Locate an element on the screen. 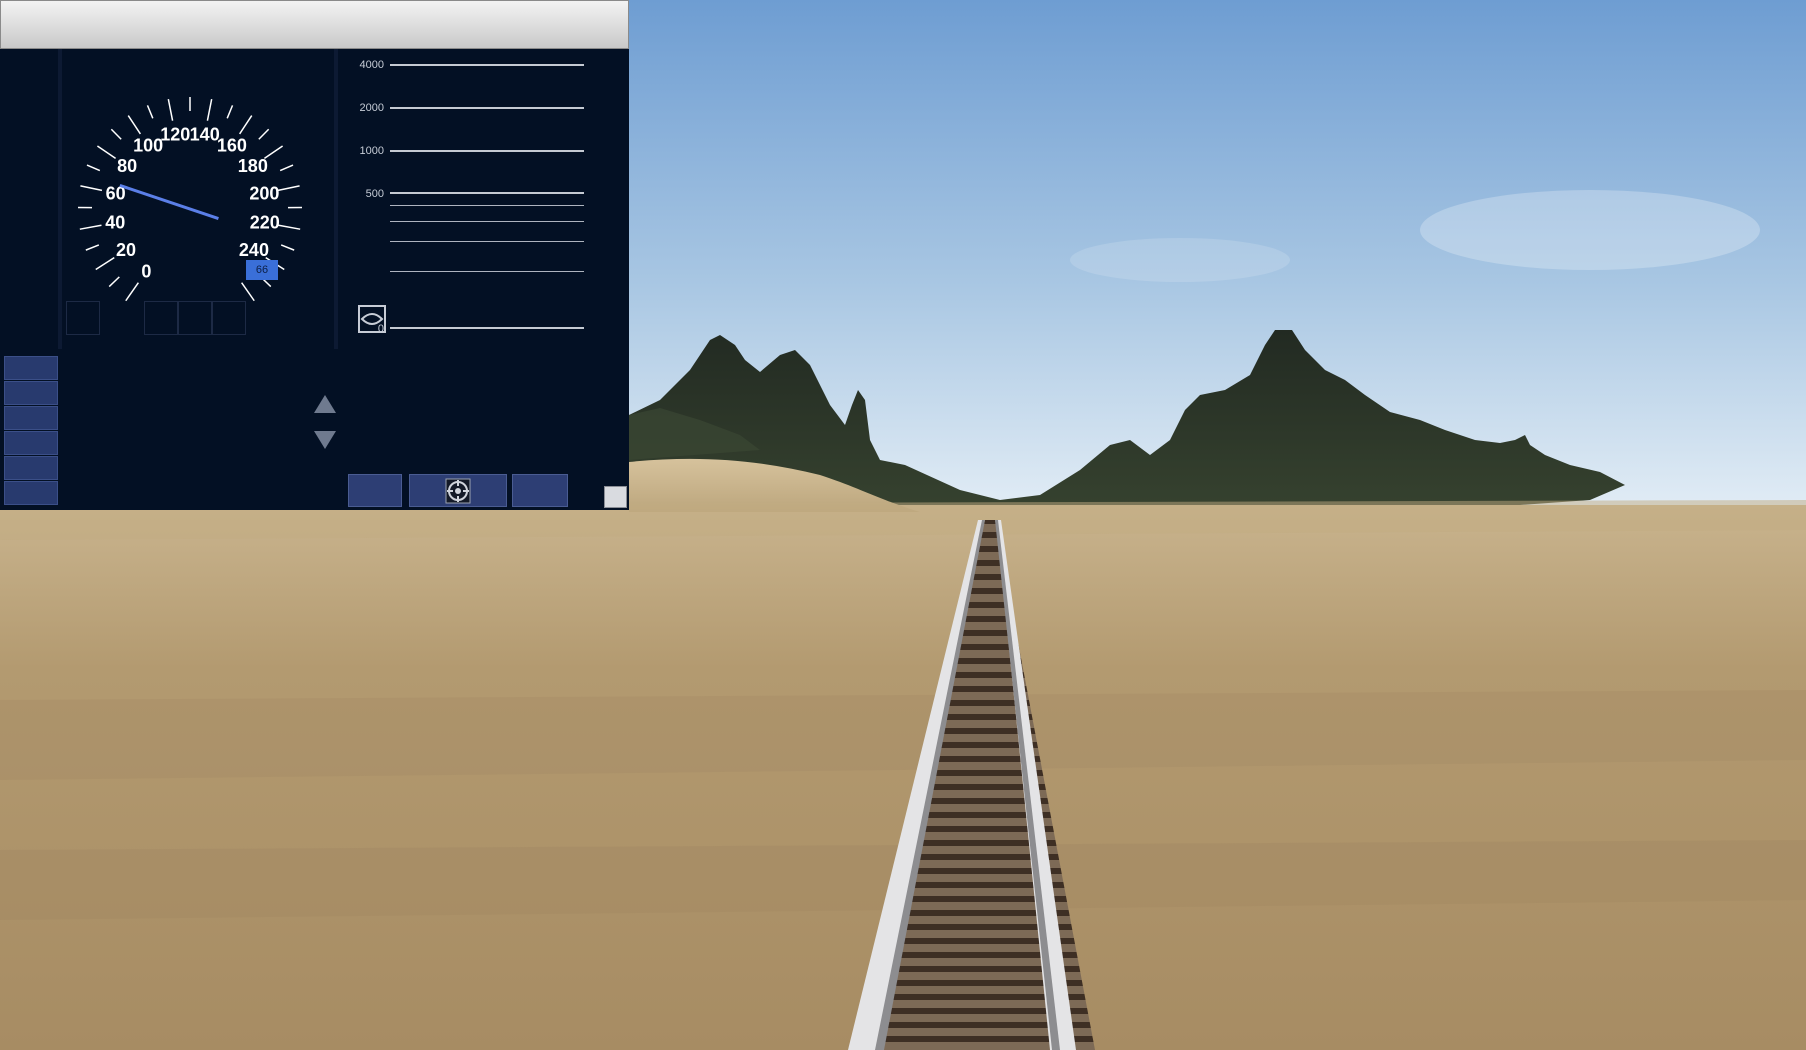  speedometer-needle is located at coordinates (169, 201).